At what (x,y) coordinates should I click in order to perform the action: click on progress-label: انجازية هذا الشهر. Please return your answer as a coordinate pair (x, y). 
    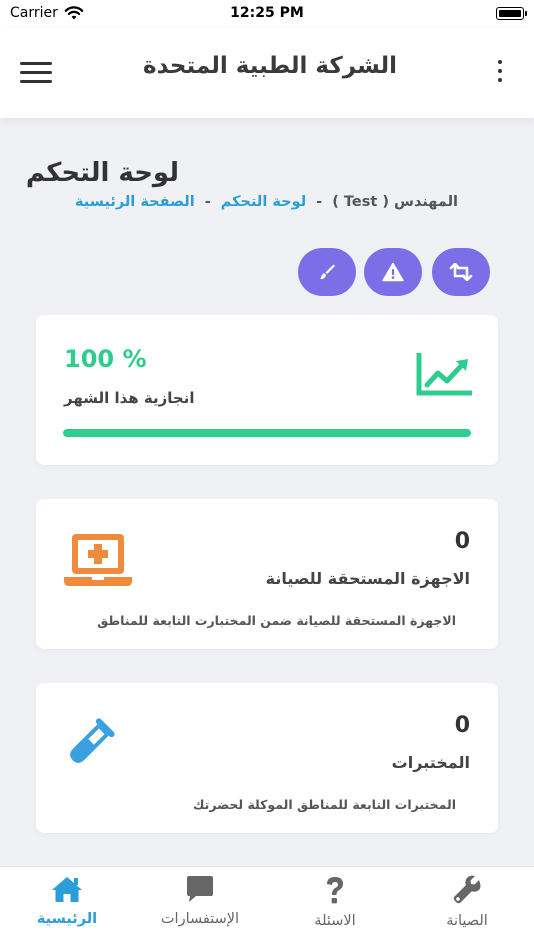
    Looking at the image, I should click on (129, 398).